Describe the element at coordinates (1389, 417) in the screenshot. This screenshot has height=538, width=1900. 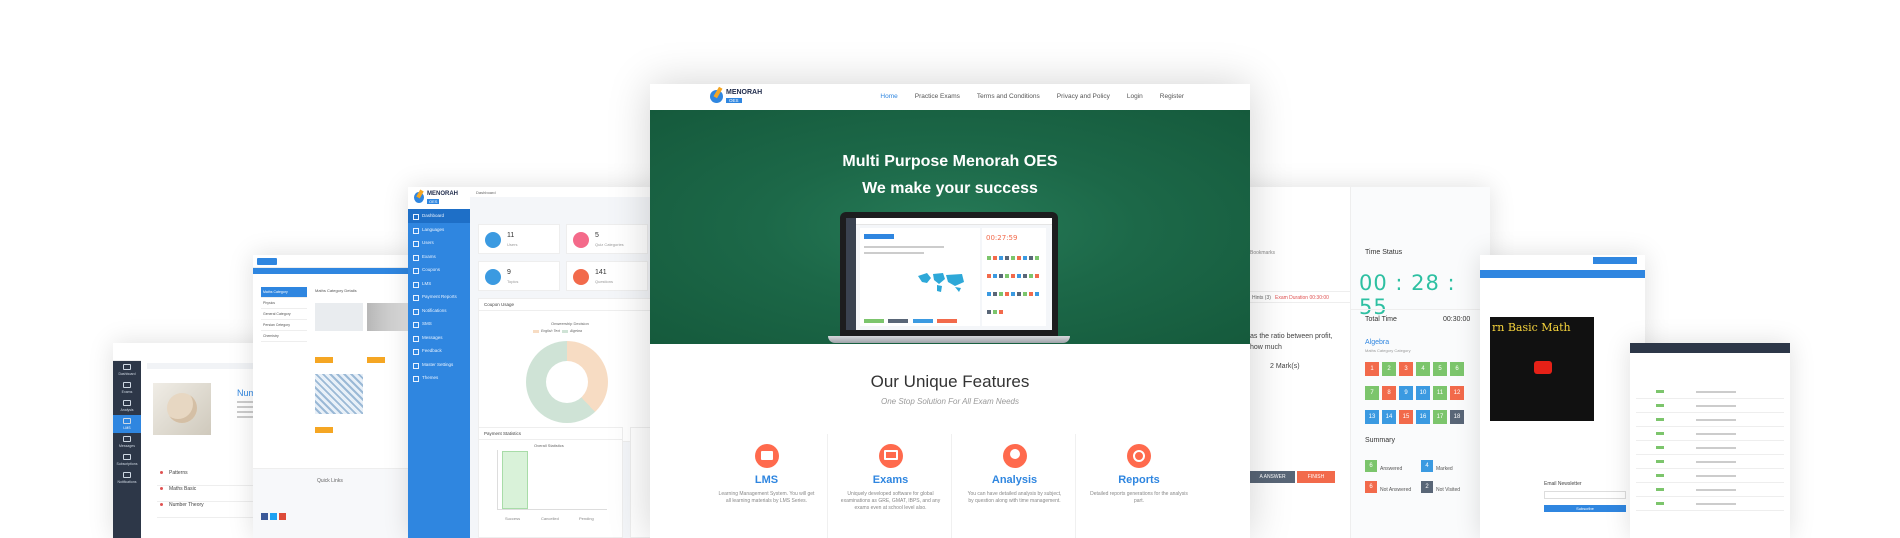
I see `question-number-button: 14` at that location.